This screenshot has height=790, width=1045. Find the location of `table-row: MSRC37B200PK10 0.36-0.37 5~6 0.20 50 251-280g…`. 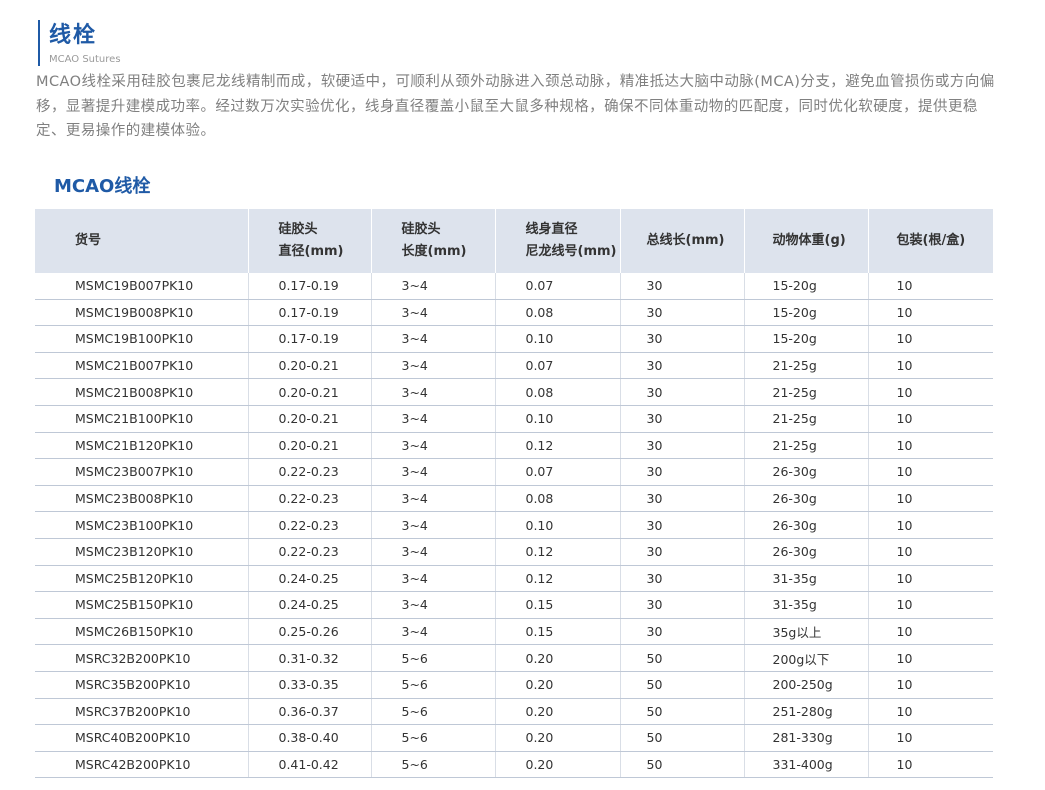

table-row: MSRC37B200PK10 0.36-0.37 5~6 0.20 50 251-280g… is located at coordinates (514, 712).